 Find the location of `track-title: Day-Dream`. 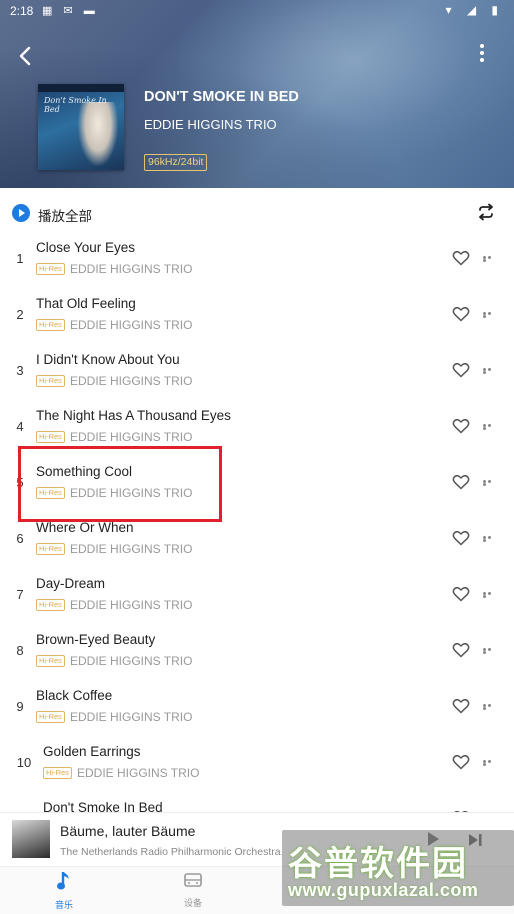

track-title: Day-Dream is located at coordinates (71, 583).